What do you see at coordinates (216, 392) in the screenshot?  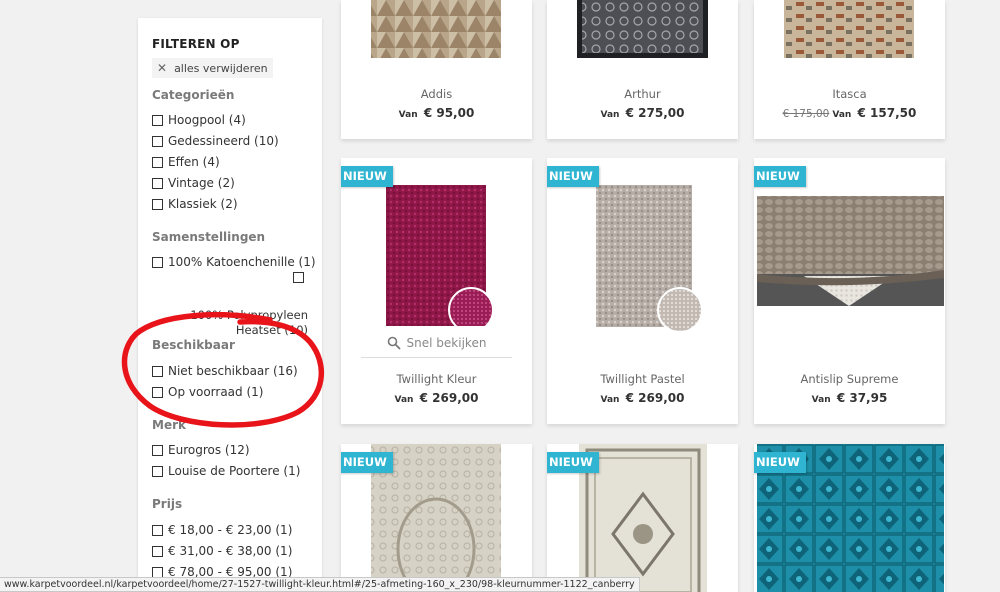 I see `filter-option-label: Op voorraad (1)` at bounding box center [216, 392].